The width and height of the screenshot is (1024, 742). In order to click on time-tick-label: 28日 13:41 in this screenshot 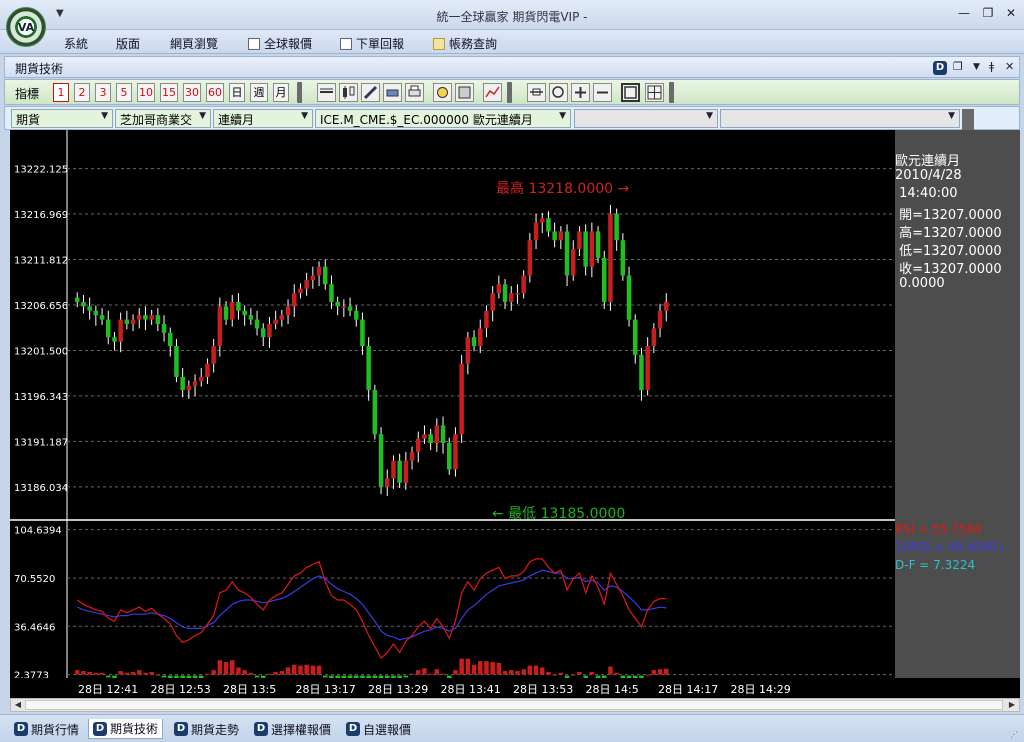, I will do `click(470, 689)`.